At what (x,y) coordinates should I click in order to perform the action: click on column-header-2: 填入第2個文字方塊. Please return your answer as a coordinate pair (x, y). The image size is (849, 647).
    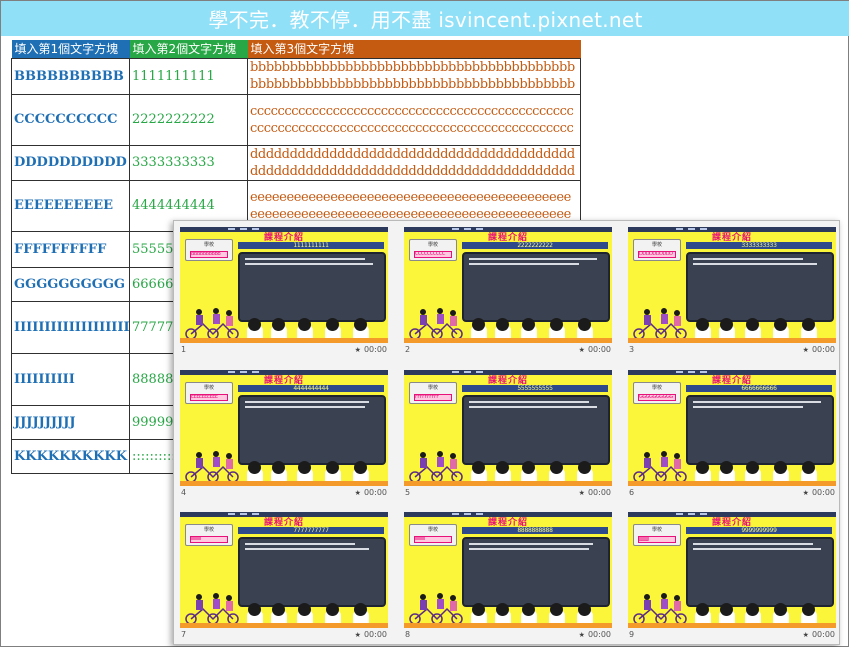
    Looking at the image, I should click on (188, 49).